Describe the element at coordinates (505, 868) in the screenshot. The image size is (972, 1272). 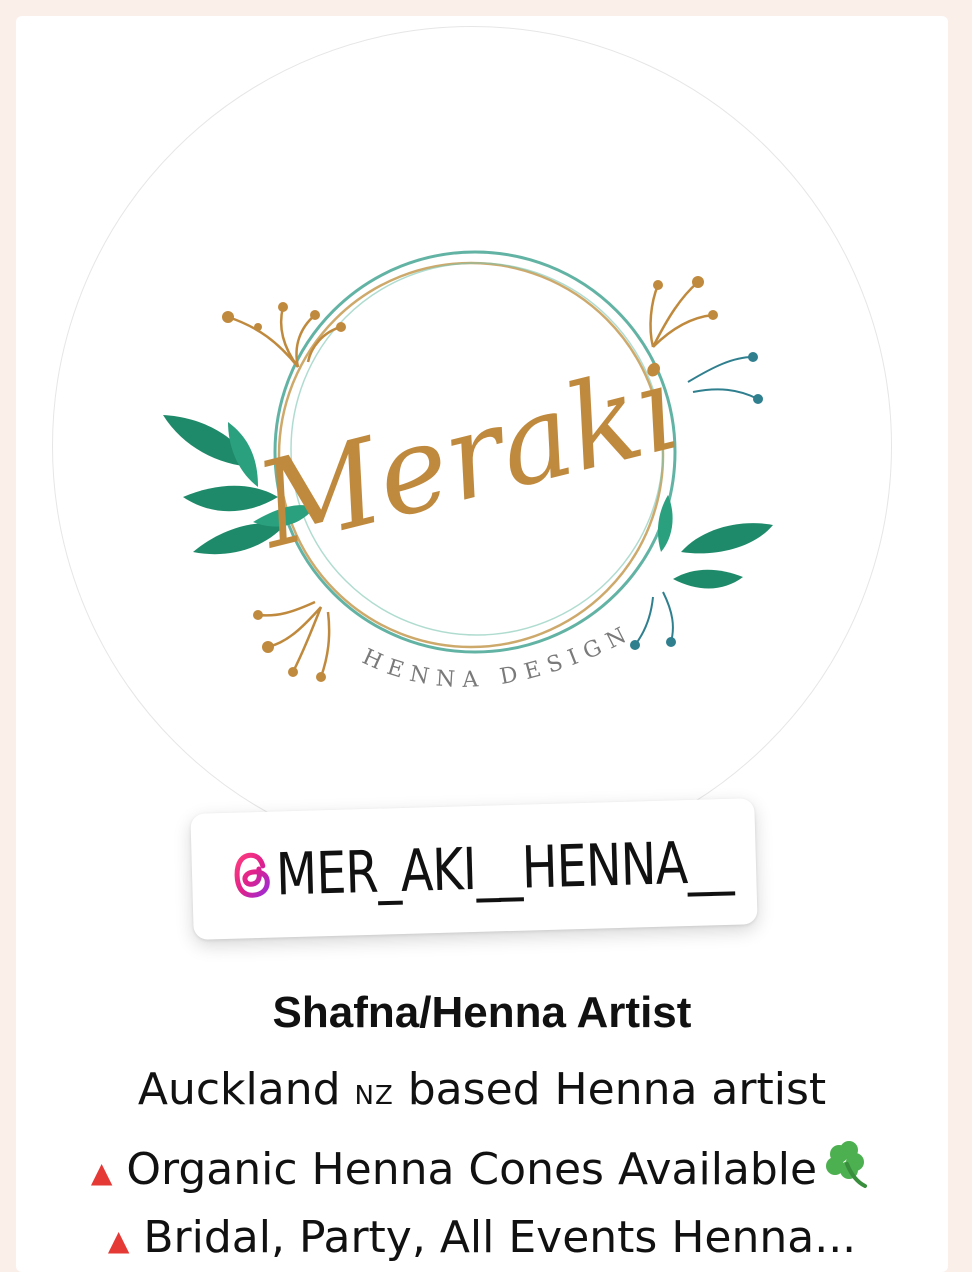
I see `instagram-handle-text: MER_AKI__HENNA__` at that location.